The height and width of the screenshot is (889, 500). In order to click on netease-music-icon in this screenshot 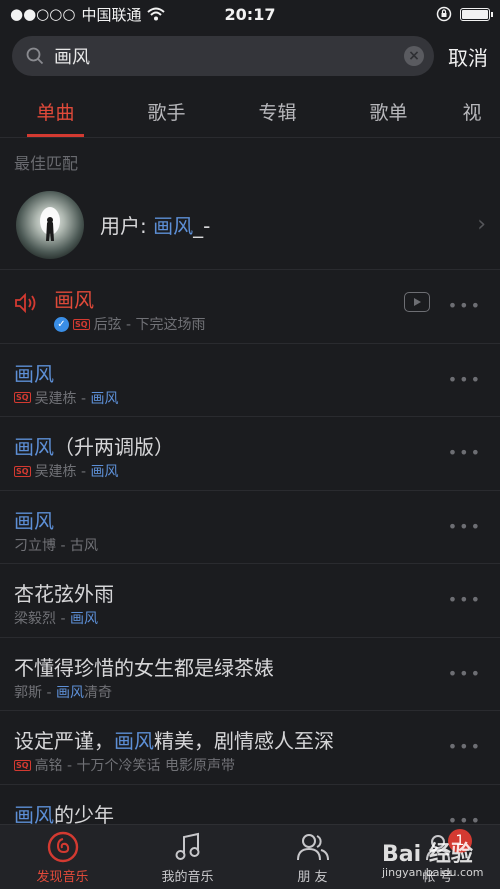, I will do `click(63, 847)`.